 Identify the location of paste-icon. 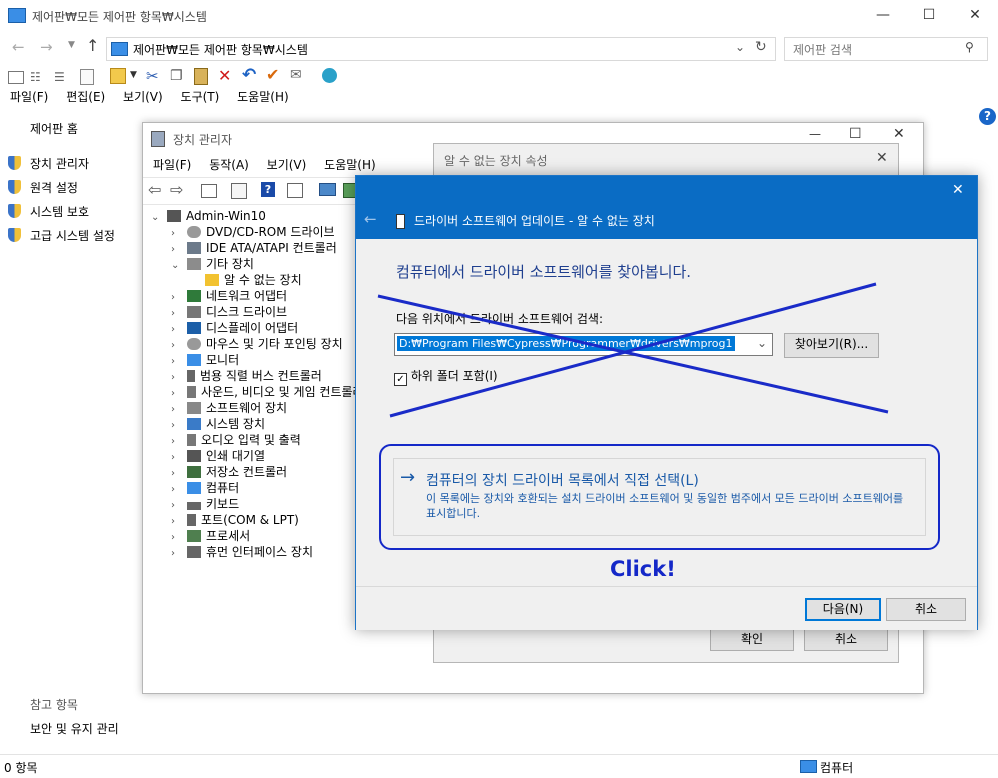
(201, 76).